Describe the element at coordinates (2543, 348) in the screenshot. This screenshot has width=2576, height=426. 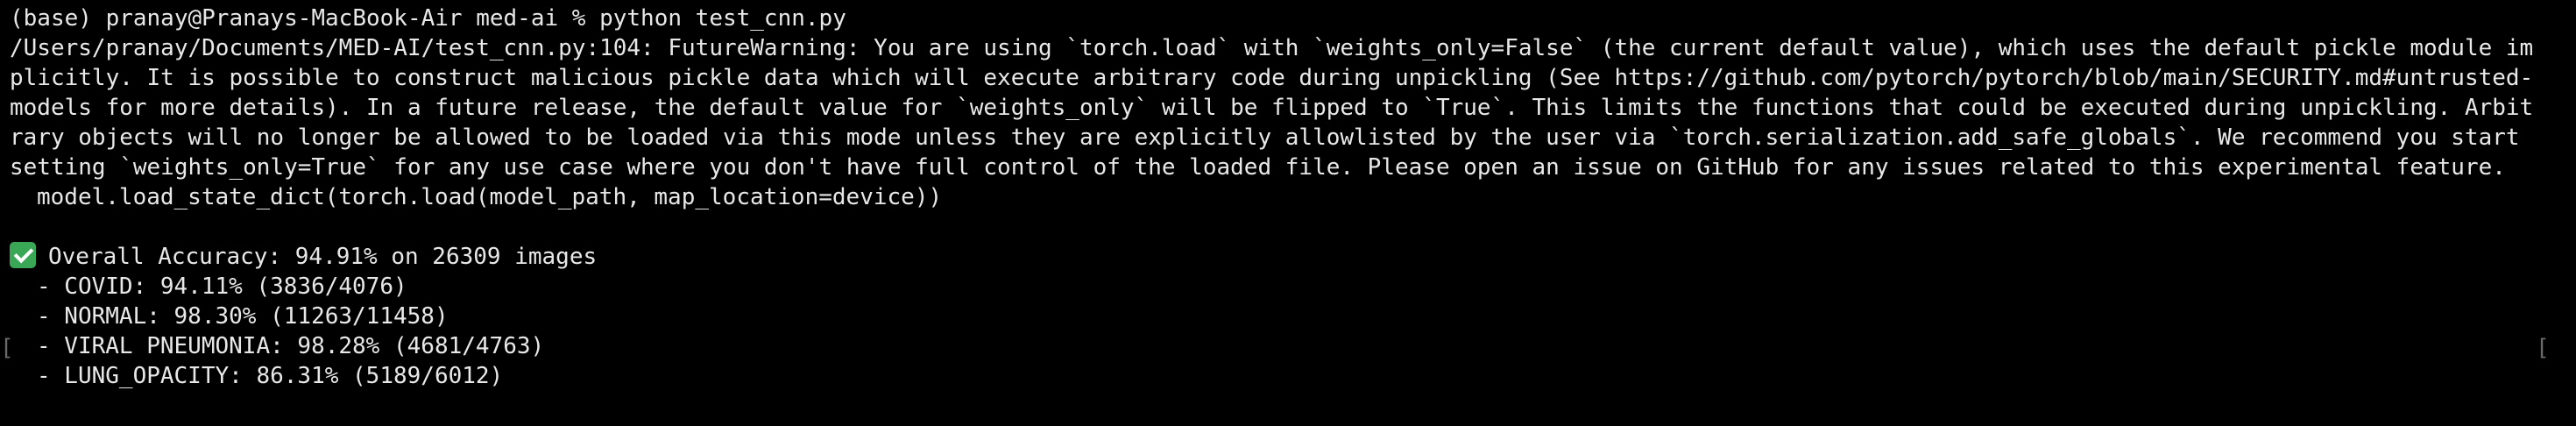
I see `right-mark-bracket: [` at that location.